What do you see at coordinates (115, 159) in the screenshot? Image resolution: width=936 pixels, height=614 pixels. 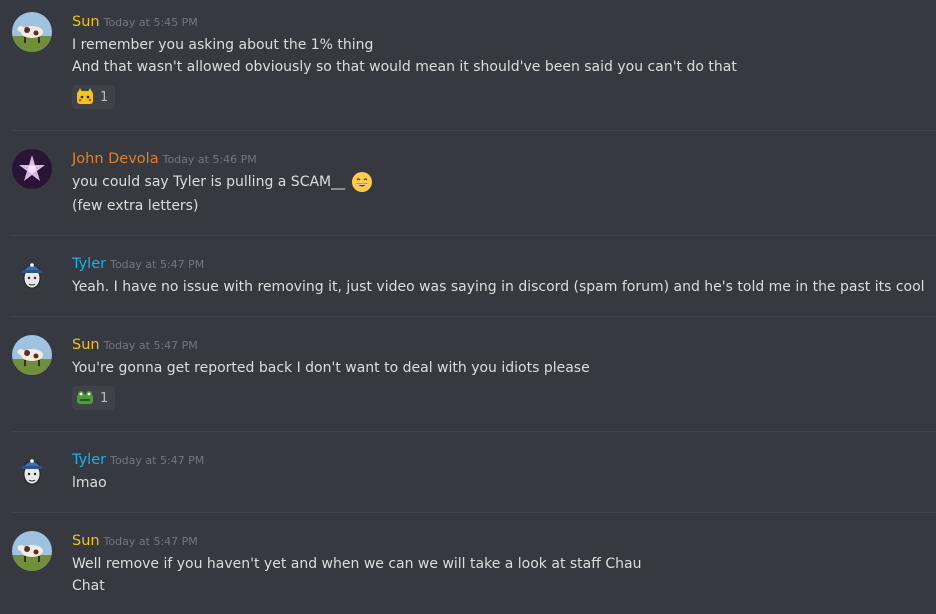 I see `username-john-devola: John Devola` at bounding box center [115, 159].